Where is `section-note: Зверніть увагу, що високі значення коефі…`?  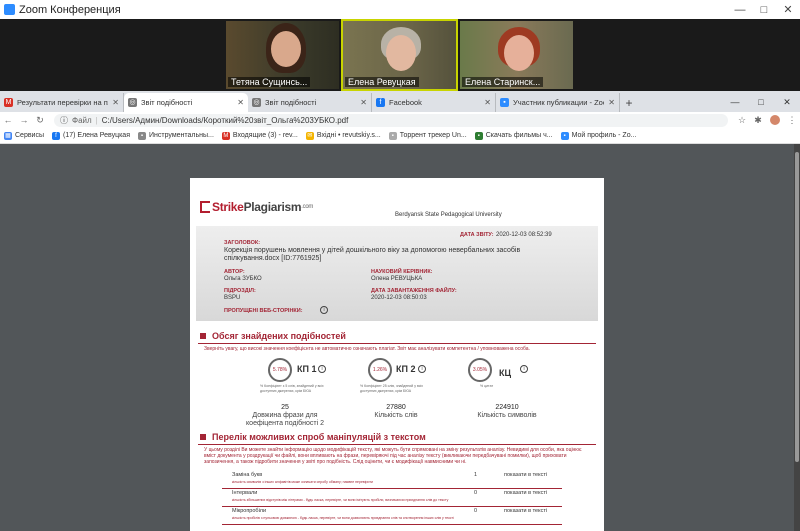 section-note: Зверніть увагу, що високі значення коефі… is located at coordinates (367, 349).